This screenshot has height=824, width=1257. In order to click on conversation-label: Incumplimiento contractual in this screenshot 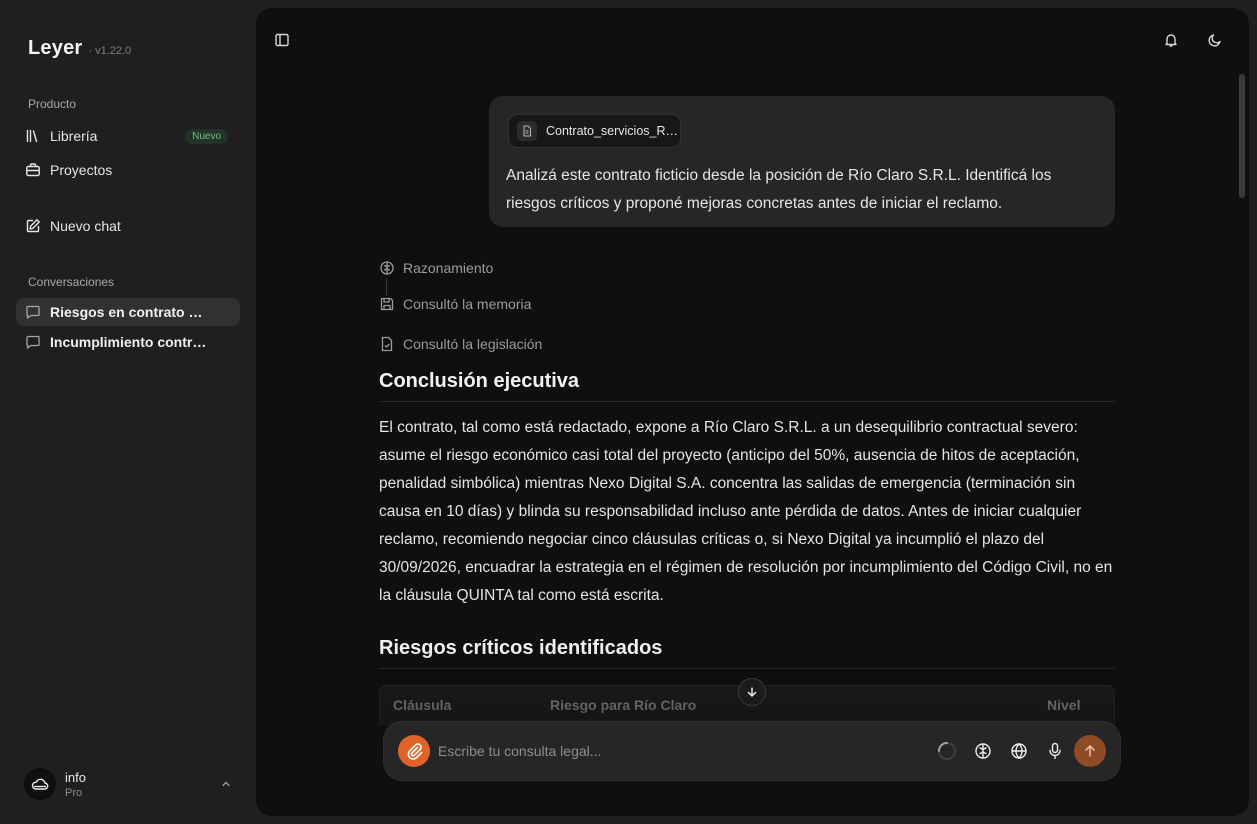, I will do `click(129, 342)`.